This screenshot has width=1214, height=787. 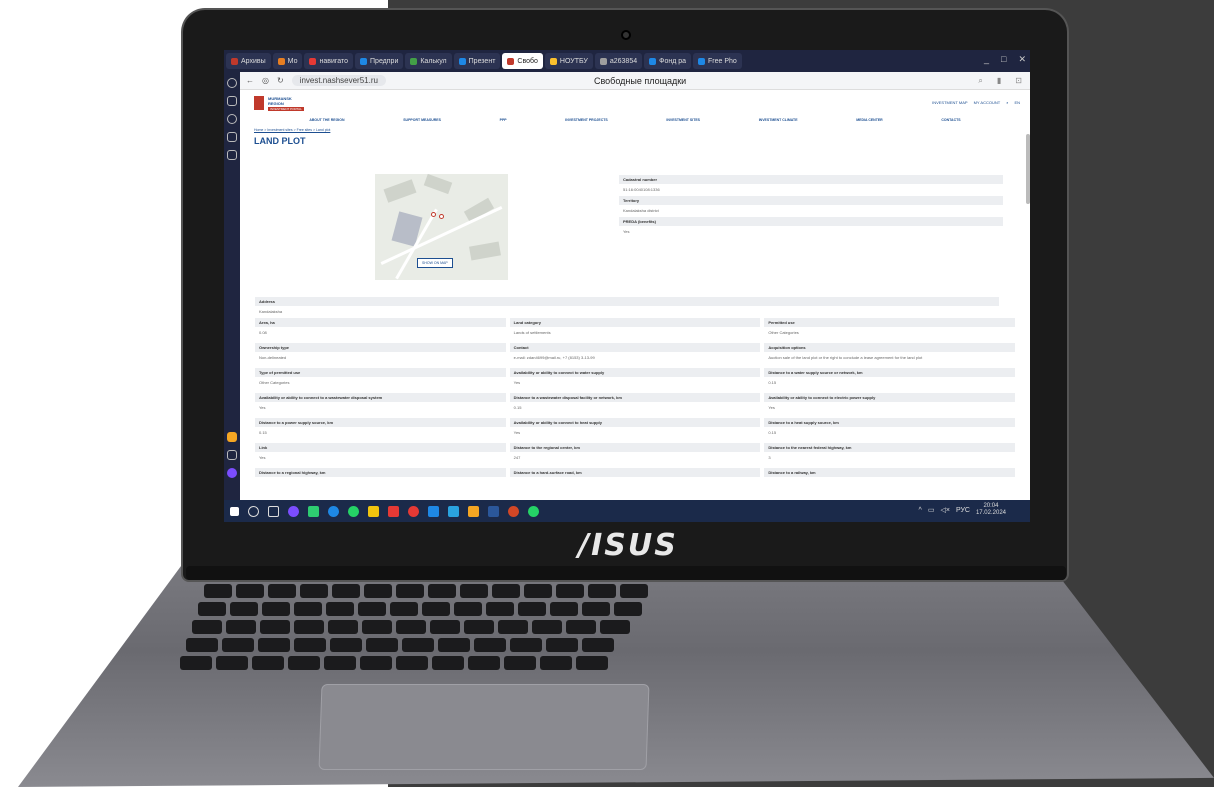 I want to click on browser-tab: Мо, so click(x=287, y=61).